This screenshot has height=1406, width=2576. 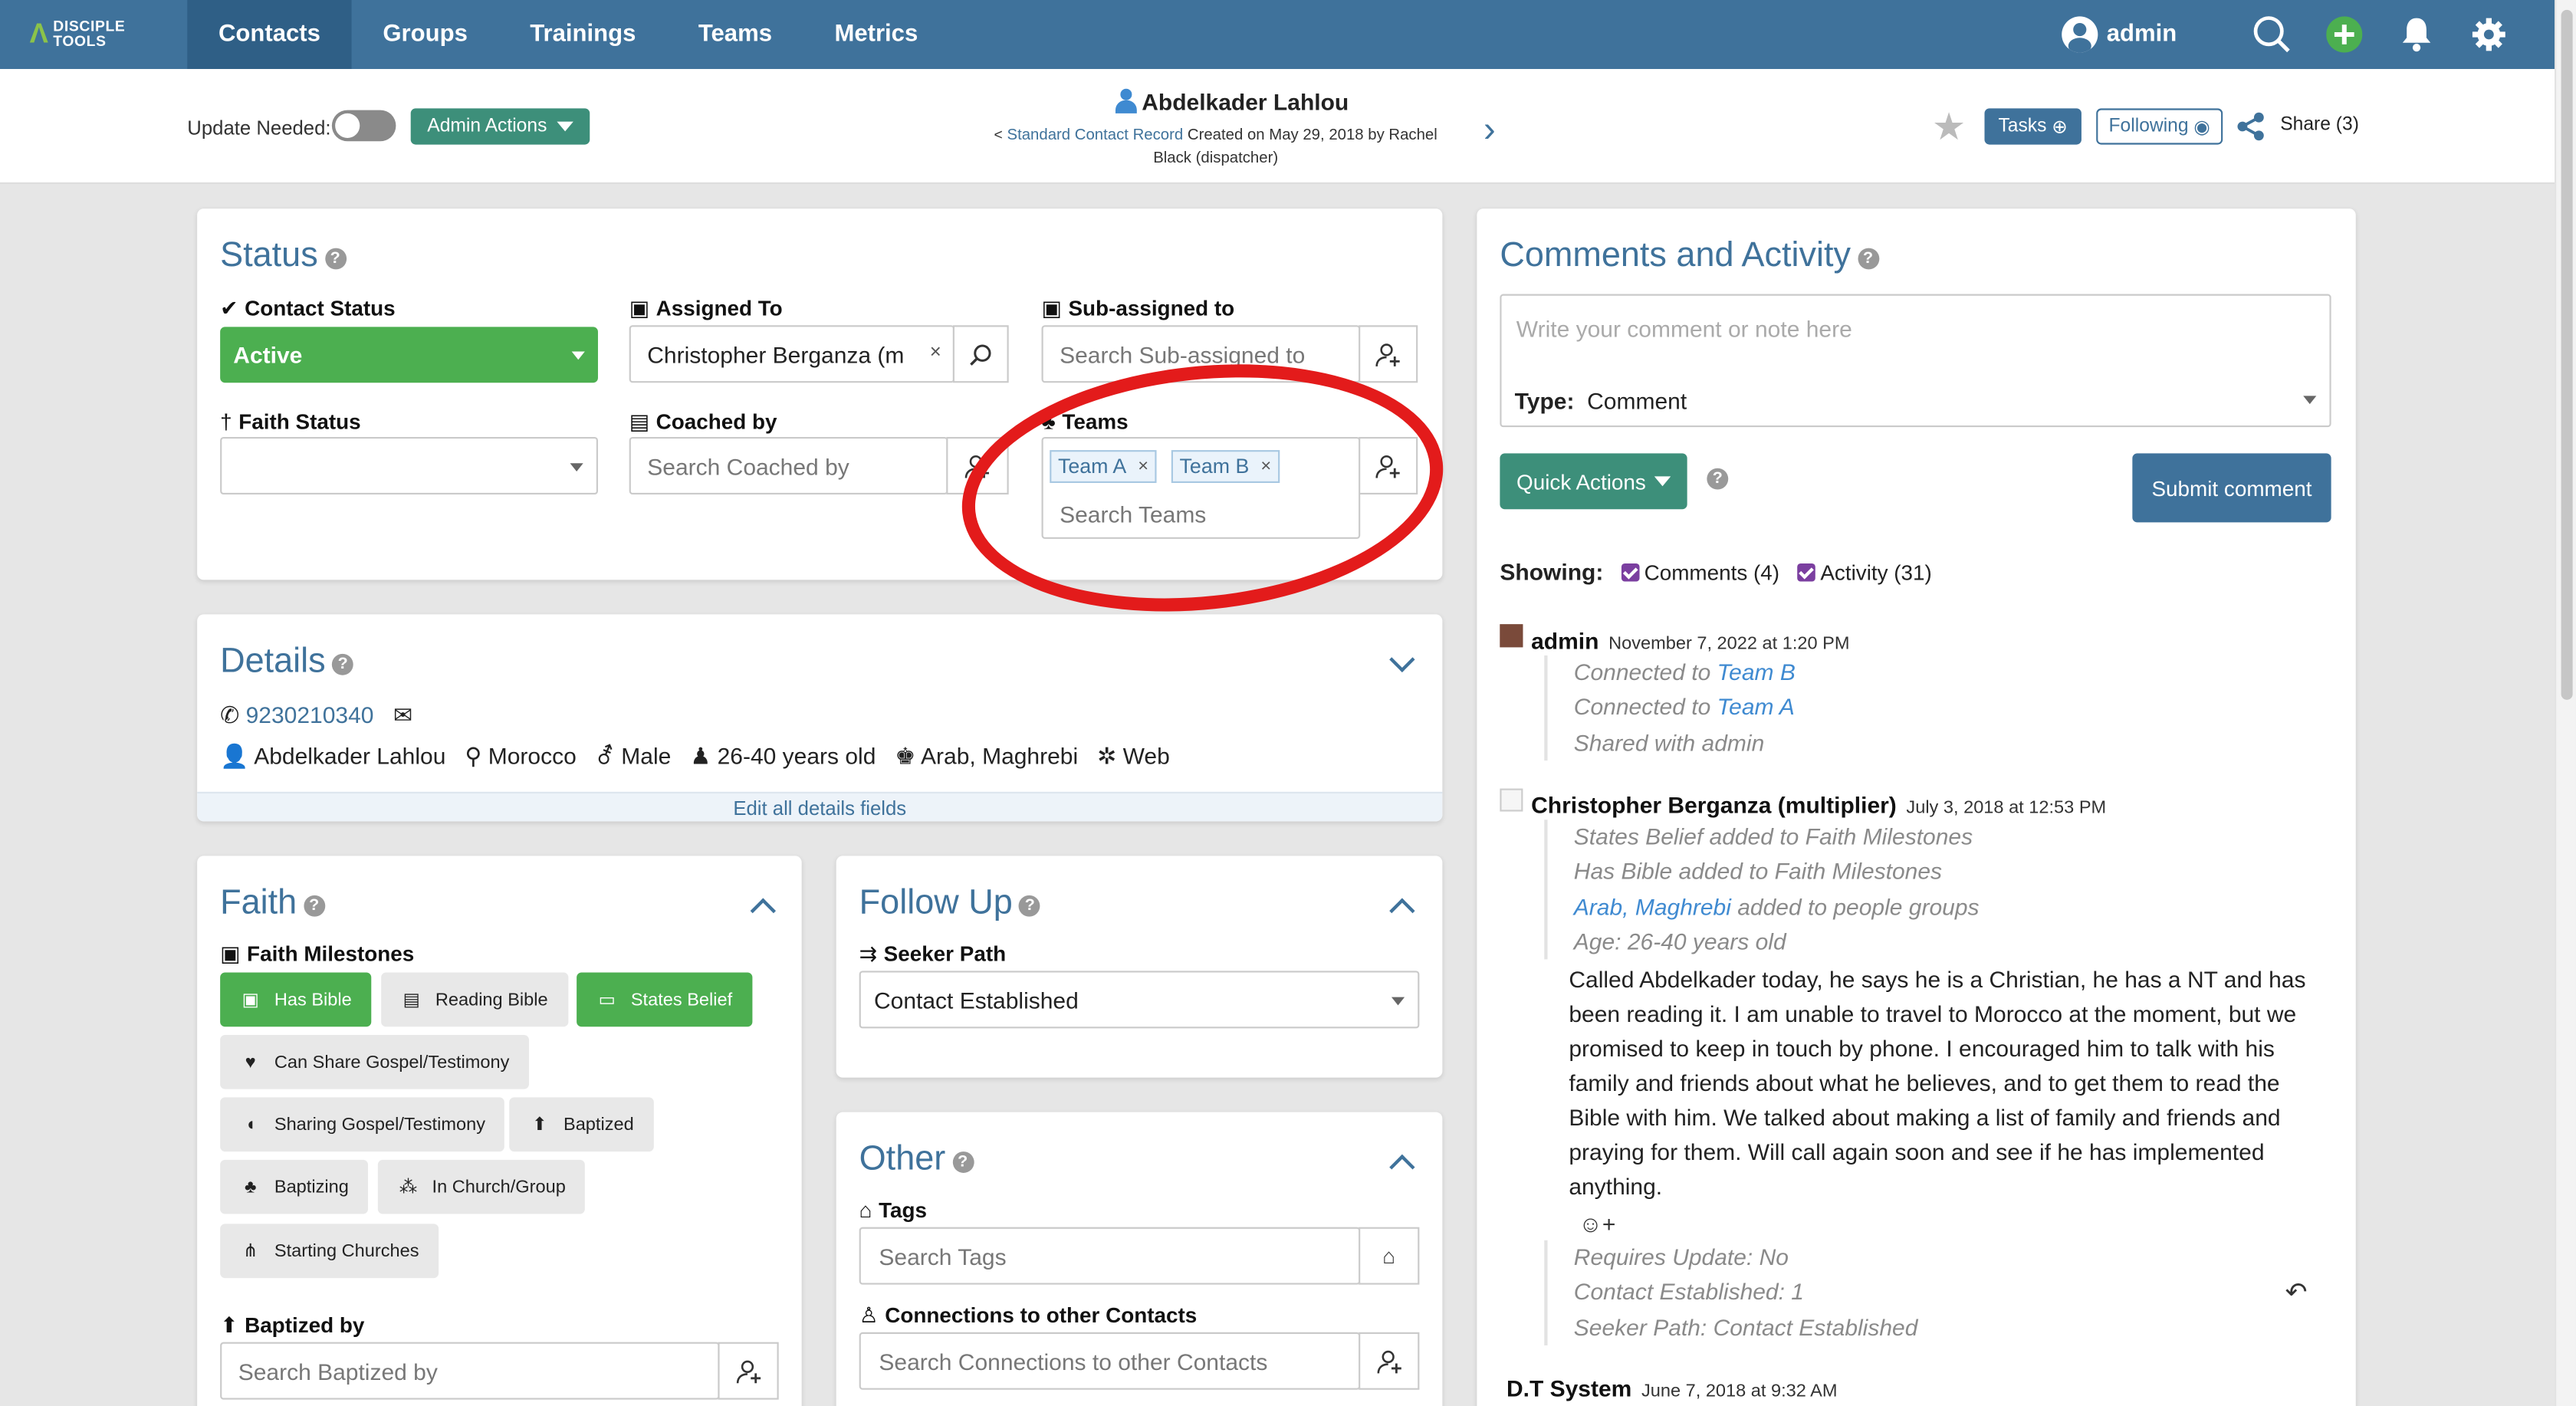 What do you see at coordinates (640, 422) in the screenshot?
I see `whiteboard-icon: ▤` at bounding box center [640, 422].